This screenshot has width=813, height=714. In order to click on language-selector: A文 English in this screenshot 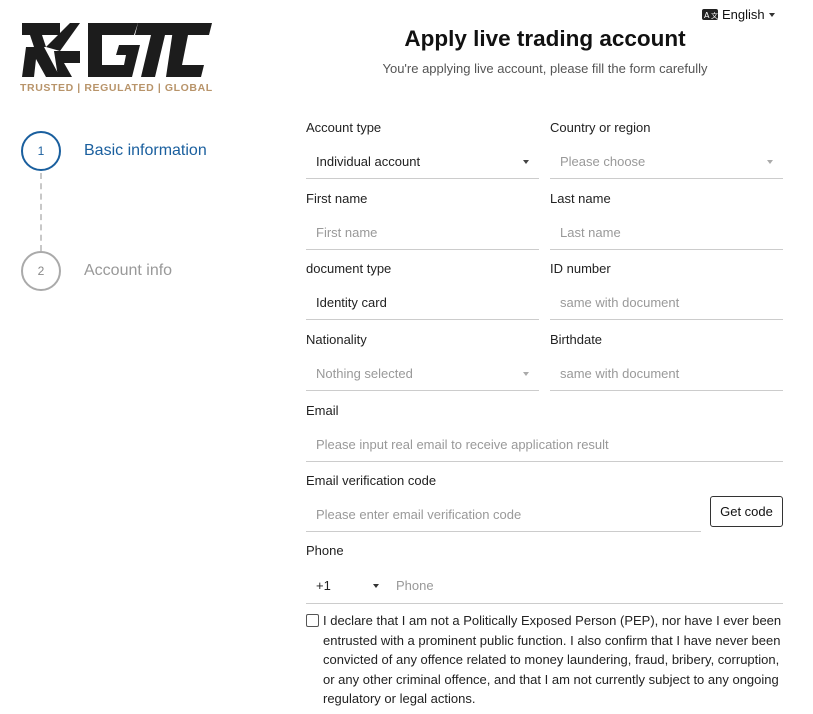, I will do `click(738, 14)`.